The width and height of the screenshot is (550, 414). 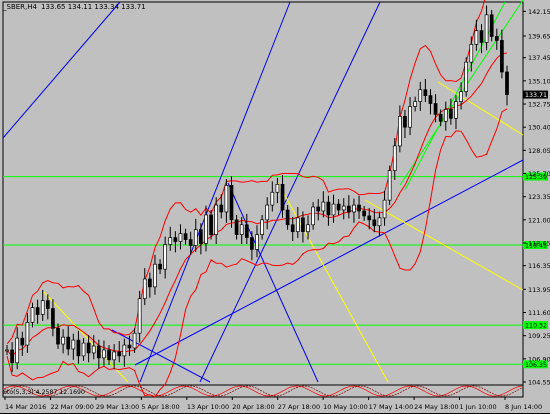 I want to click on y-tick-label: 139.65, so click(x=539, y=37).